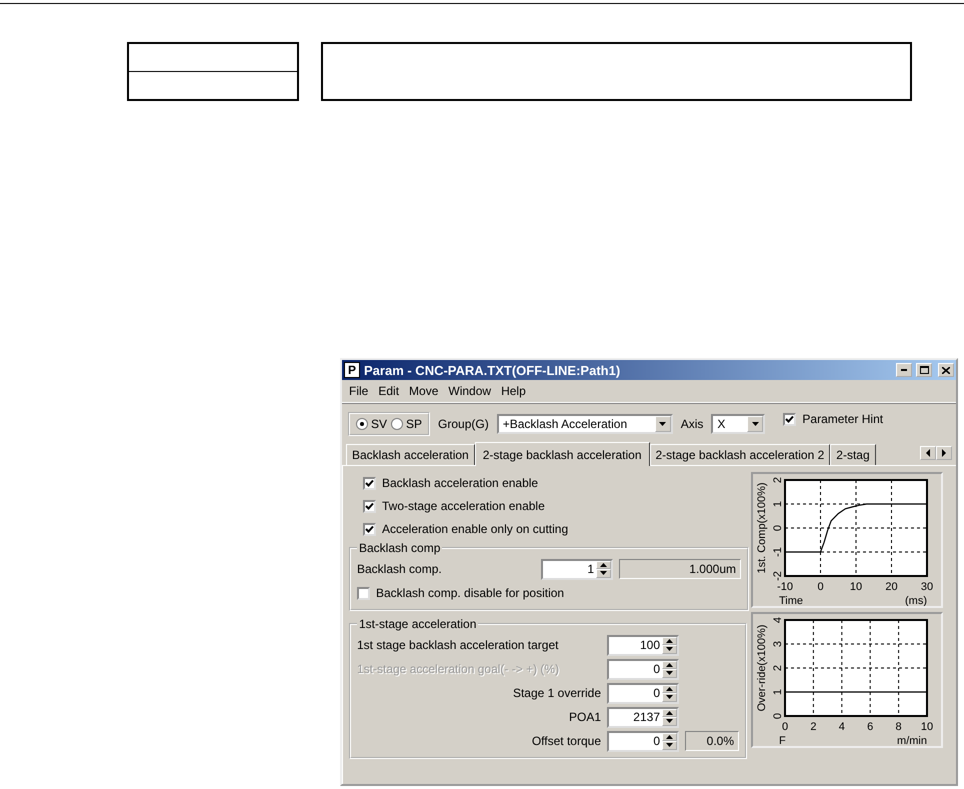 Image resolution: width=964 pixels, height=789 pixels. What do you see at coordinates (424, 391) in the screenshot?
I see `menu-item: Move` at bounding box center [424, 391].